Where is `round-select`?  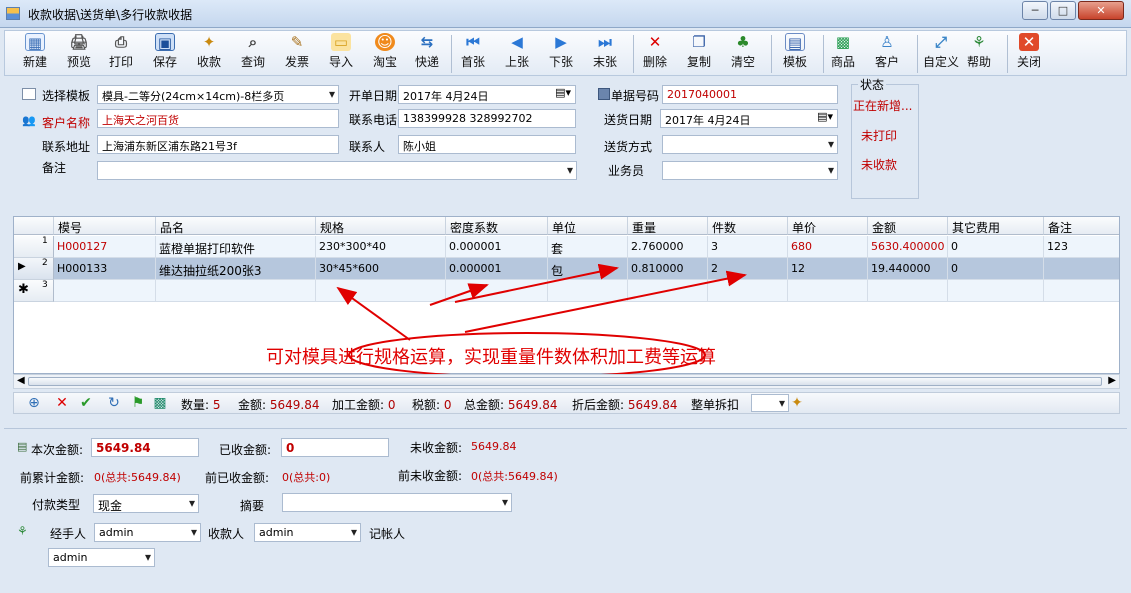
round-select is located at coordinates (770, 403).